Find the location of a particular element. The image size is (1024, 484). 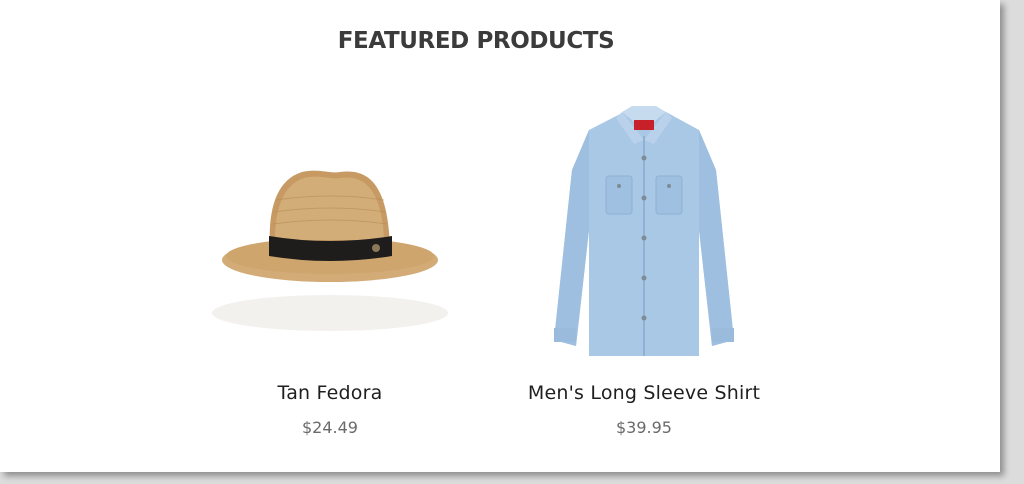

product-name: Tan Fedora is located at coordinates (330, 393).